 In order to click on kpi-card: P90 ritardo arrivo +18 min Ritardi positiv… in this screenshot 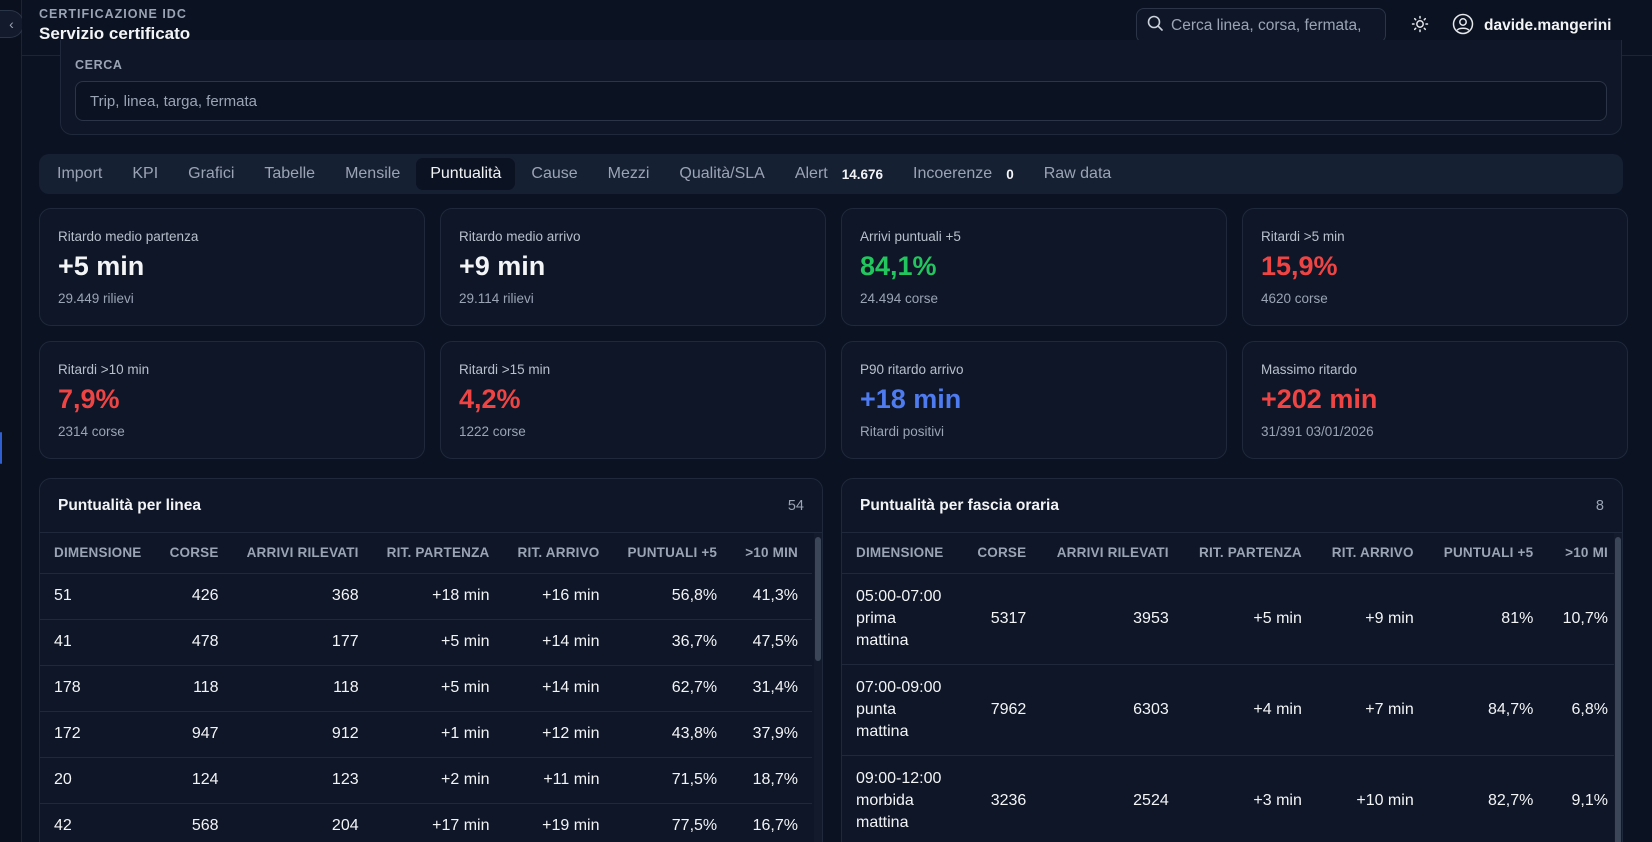, I will do `click(1034, 400)`.